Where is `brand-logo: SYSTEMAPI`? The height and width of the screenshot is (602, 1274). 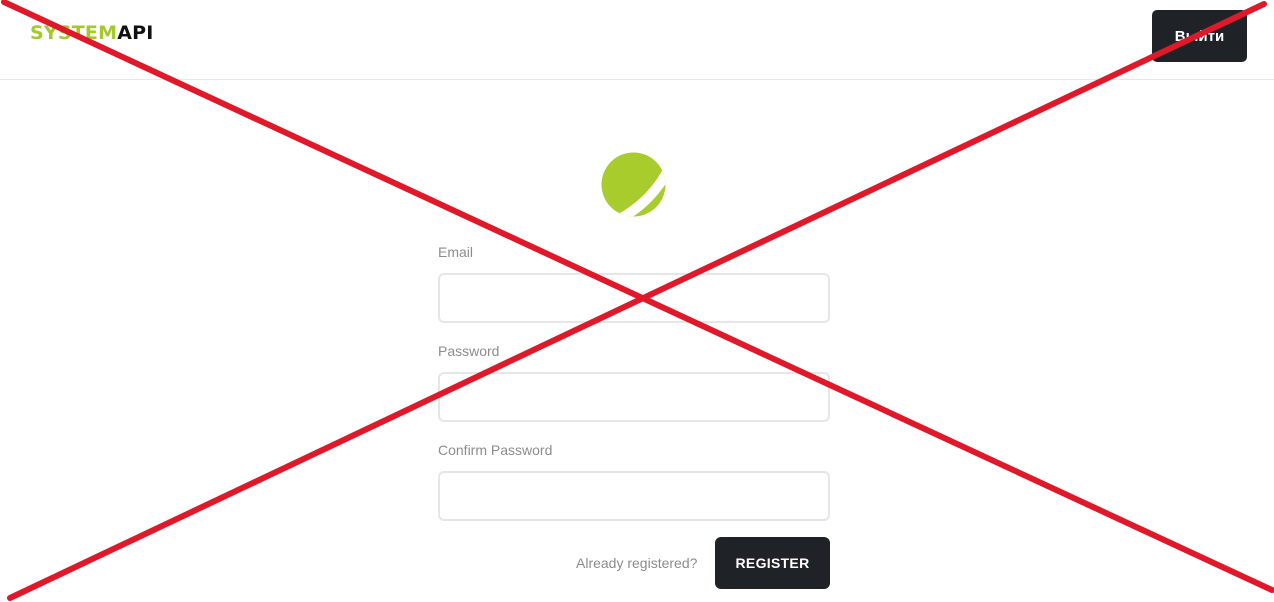
brand-logo: SYSTEMAPI is located at coordinates (92, 33).